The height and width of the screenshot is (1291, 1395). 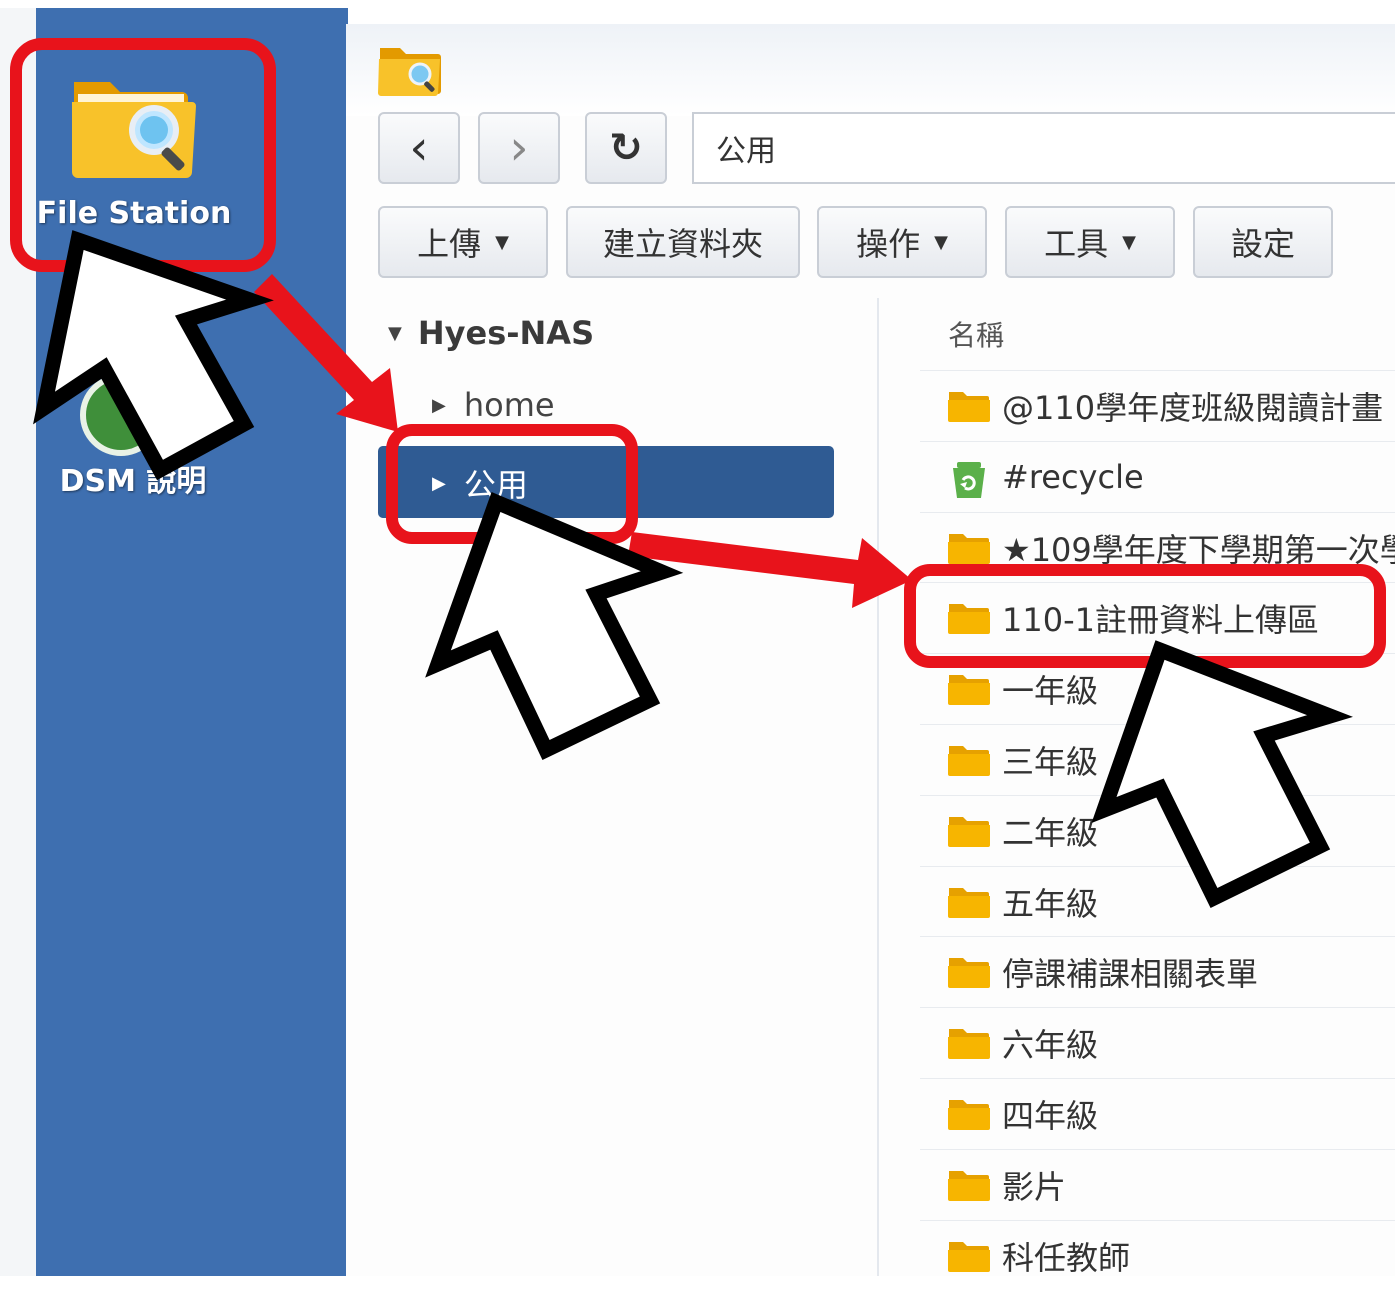 I want to click on path-field: 公用, so click(x=1043, y=148).